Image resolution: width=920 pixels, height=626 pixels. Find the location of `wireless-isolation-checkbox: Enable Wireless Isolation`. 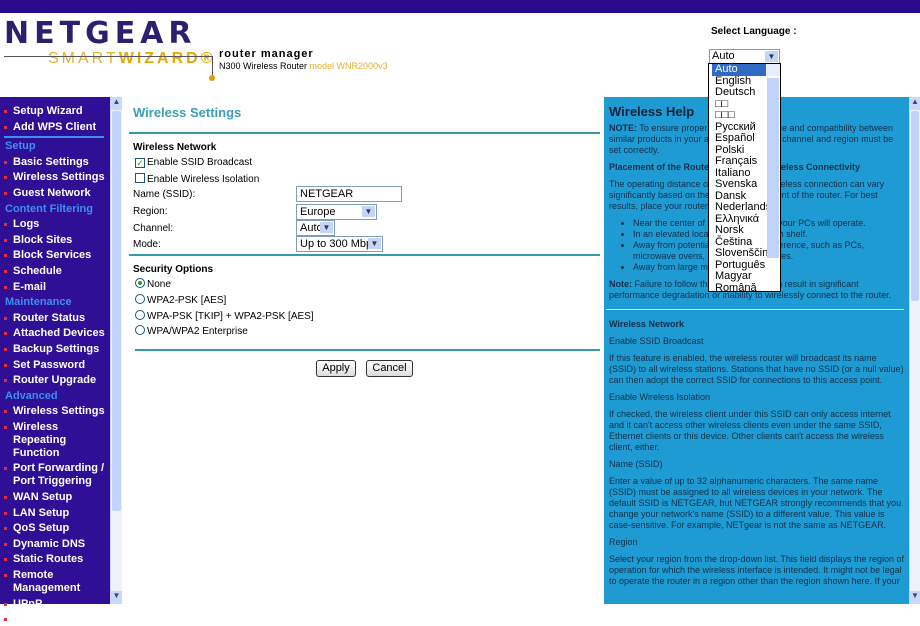

wireless-isolation-checkbox: Enable Wireless Isolation is located at coordinates (197, 179).